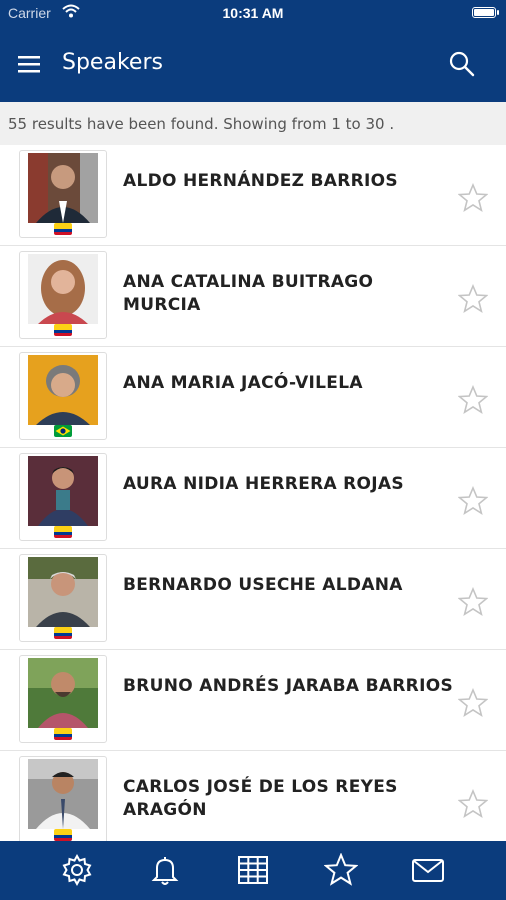 The image size is (506, 900). I want to click on nav-bar: Speakers, so click(253, 64).